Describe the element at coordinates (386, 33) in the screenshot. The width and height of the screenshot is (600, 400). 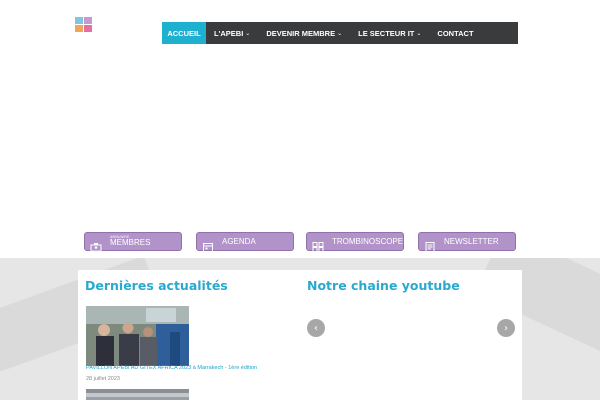
I see `nav-item-label: LE SECTEUR IT` at that location.